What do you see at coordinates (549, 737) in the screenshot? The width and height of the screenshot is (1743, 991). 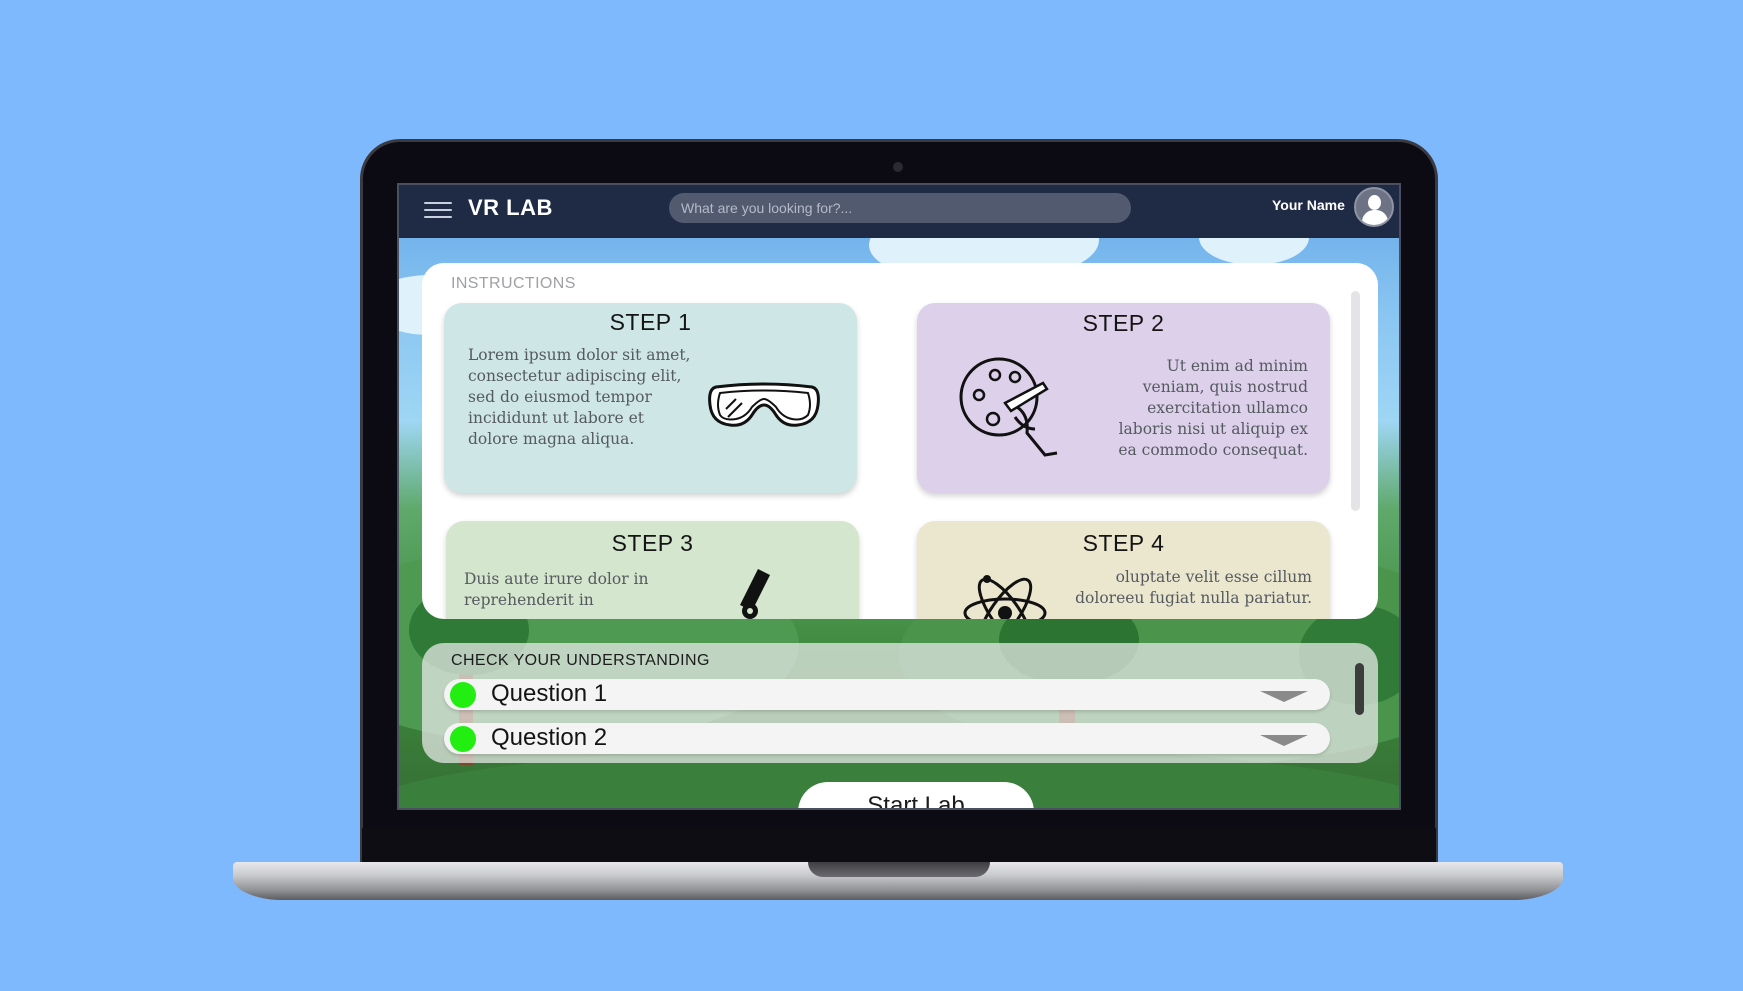 I see `question-label: Question 2` at bounding box center [549, 737].